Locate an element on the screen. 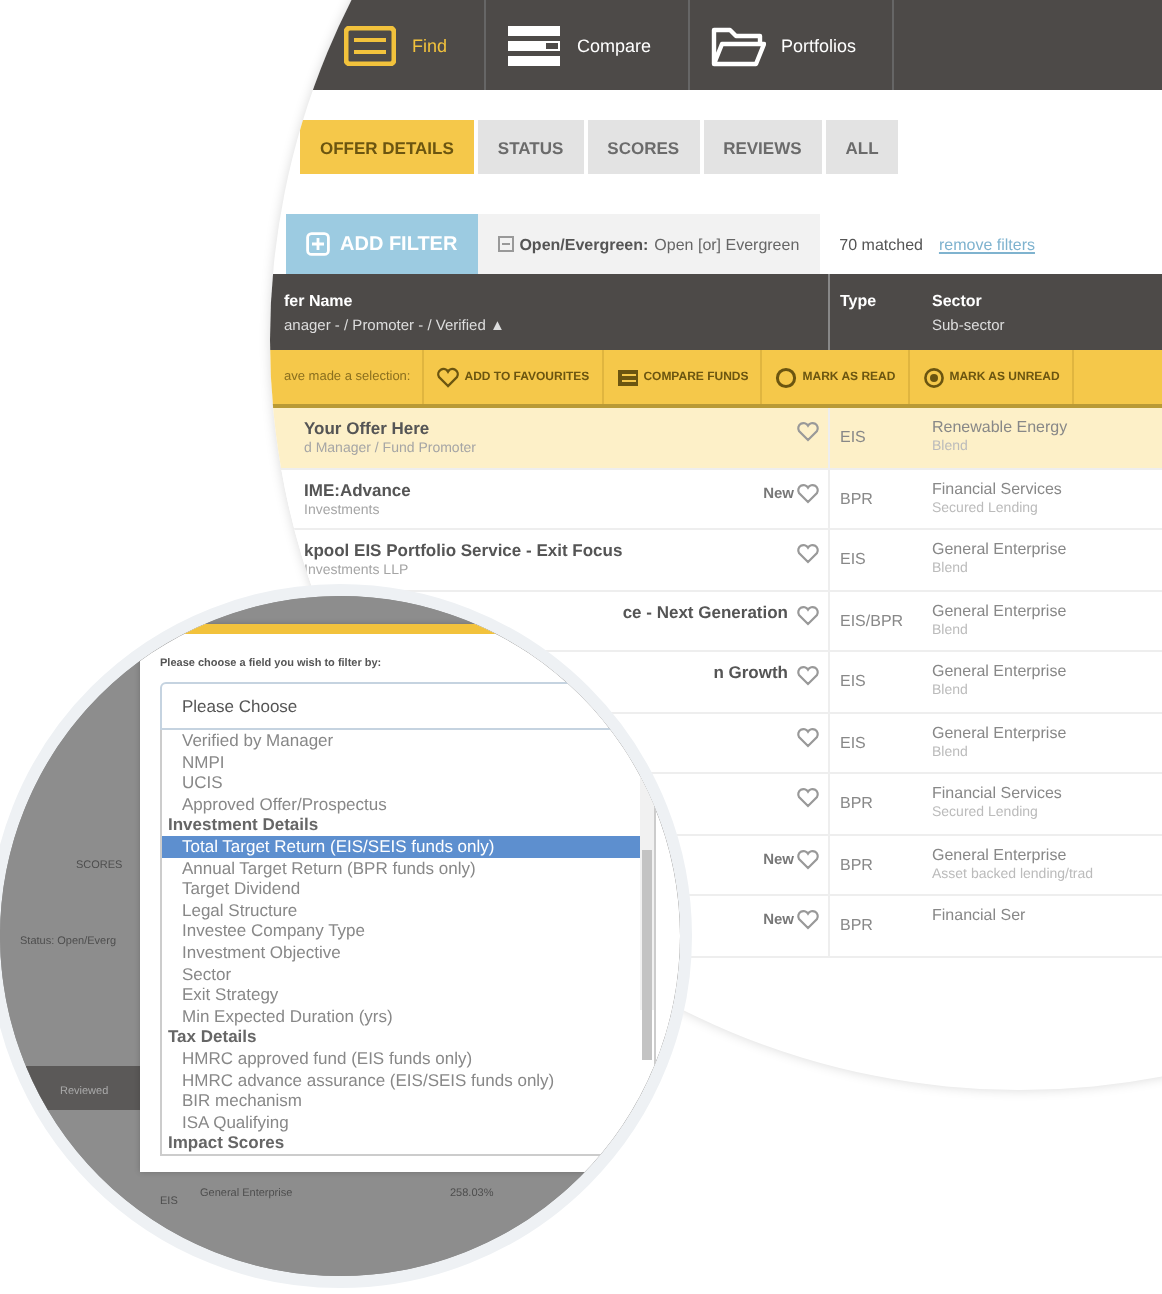 Image resolution: width=1162 pixels, height=1294 pixels. offer-name: IME:Advance is located at coordinates (357, 489).